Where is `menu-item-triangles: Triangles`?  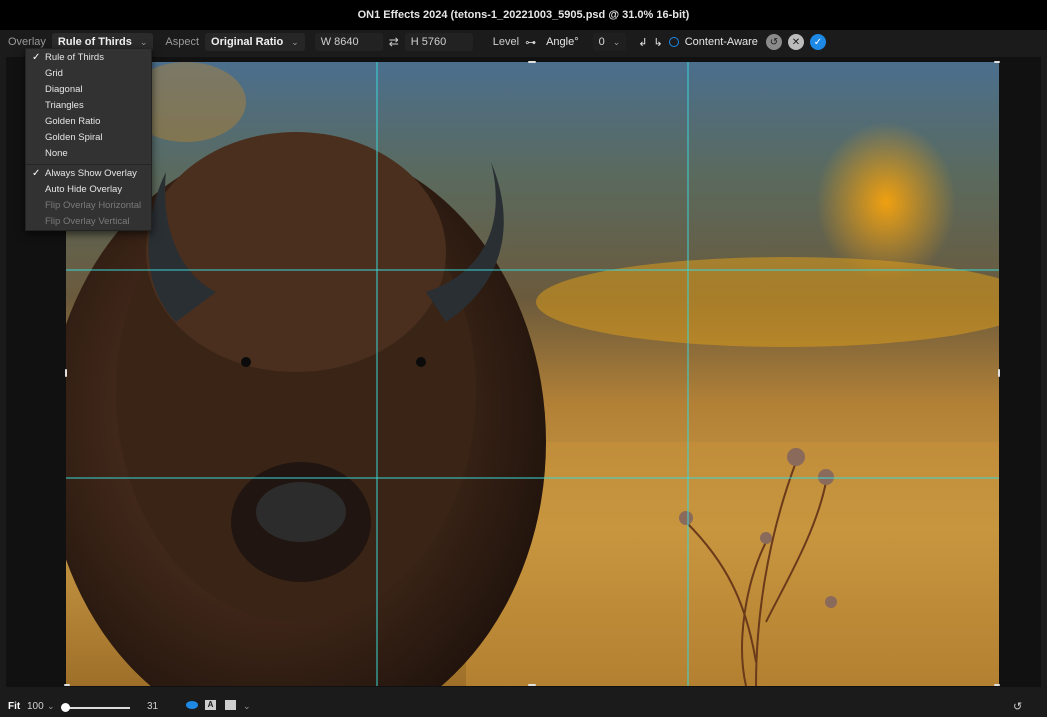 menu-item-triangles: Triangles is located at coordinates (88, 106).